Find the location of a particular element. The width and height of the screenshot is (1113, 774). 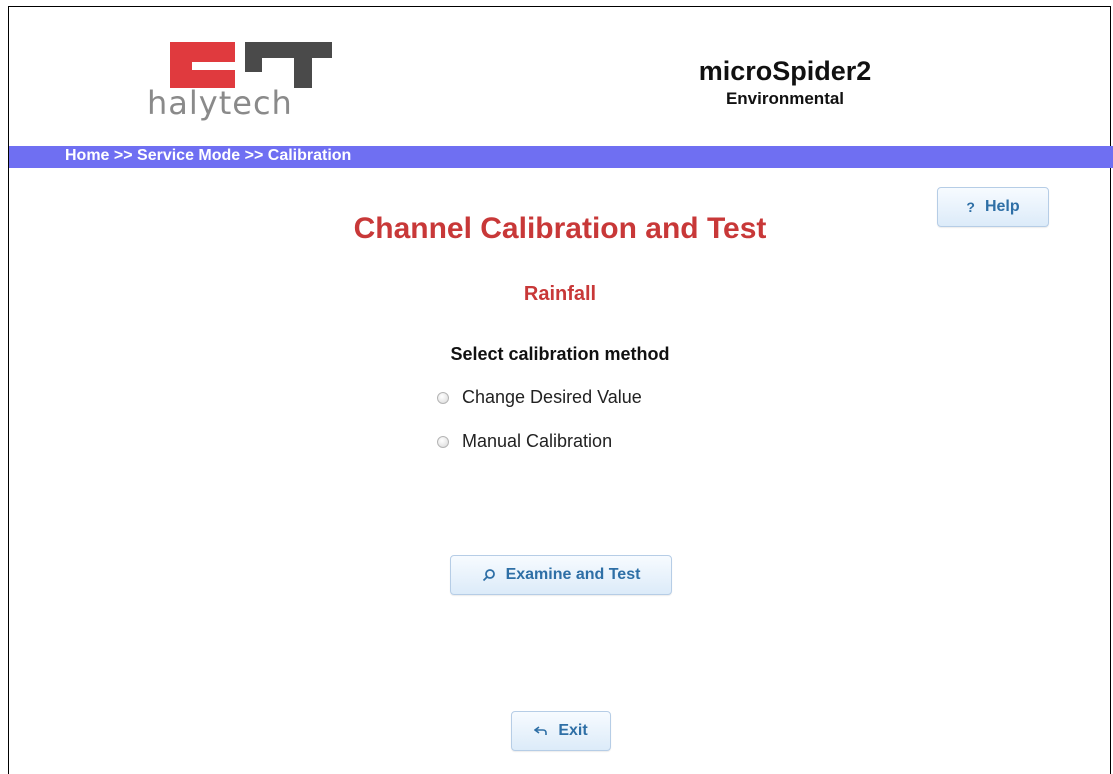

option-manual-calibration: Manual Calibration is located at coordinates (524, 441).